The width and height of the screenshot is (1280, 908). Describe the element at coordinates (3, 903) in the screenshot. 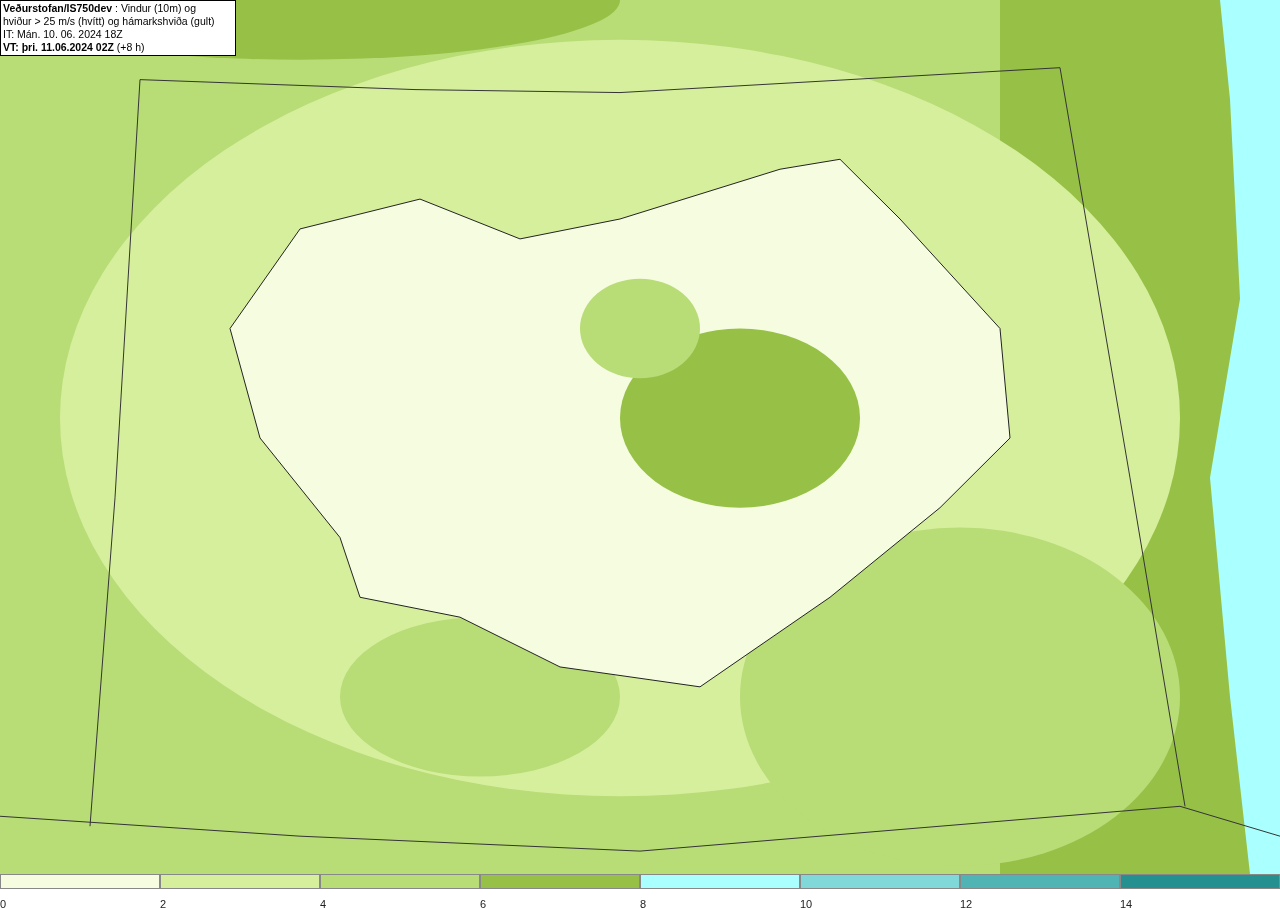

I see `legend-label: 0` at that location.